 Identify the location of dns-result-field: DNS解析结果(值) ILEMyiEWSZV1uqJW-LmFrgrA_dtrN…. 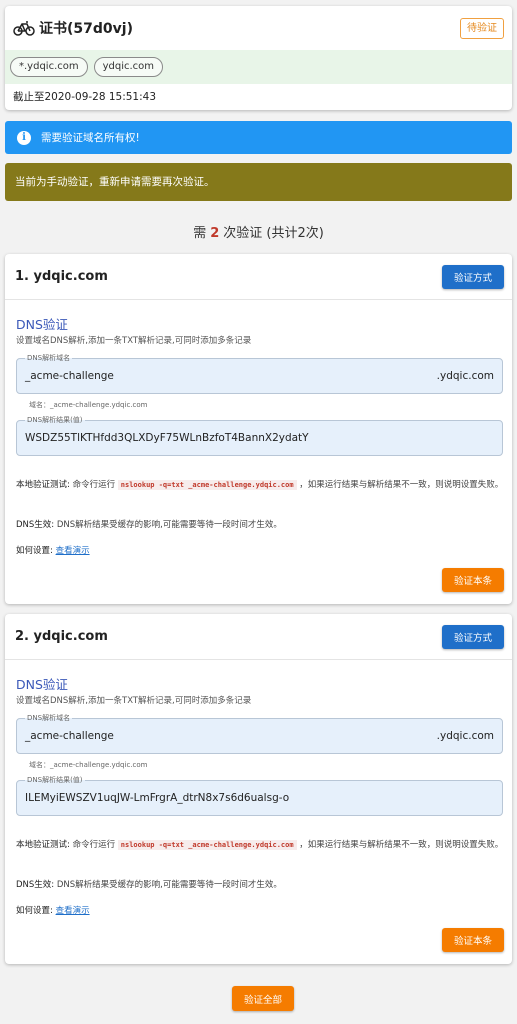
(259, 795).